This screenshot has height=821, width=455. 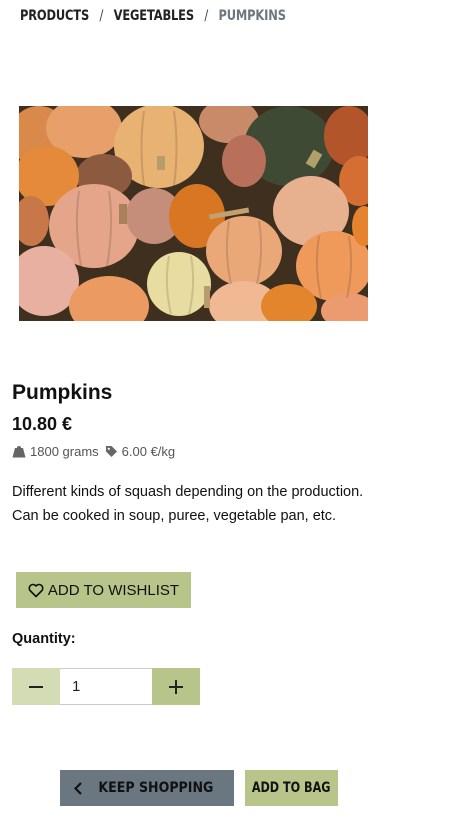 What do you see at coordinates (148, 451) in the screenshot?
I see `product-unit-price: 6.00 €/kg` at bounding box center [148, 451].